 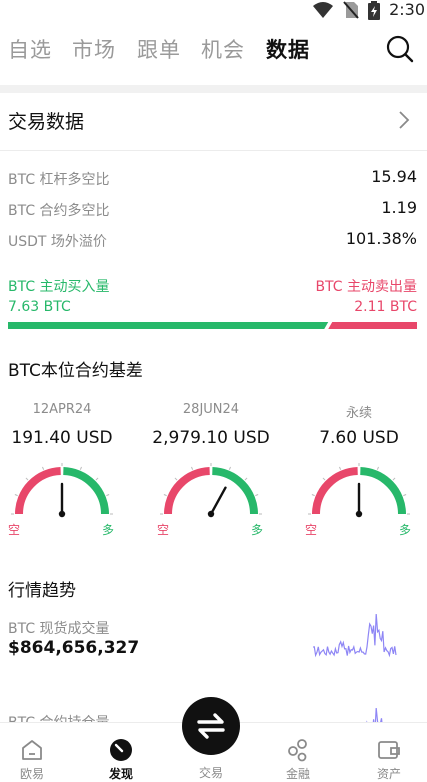 What do you see at coordinates (212, 645) in the screenshot?
I see `trend-row-spot-volume: BTC 现货成交量 $864,656,327` at bounding box center [212, 645].